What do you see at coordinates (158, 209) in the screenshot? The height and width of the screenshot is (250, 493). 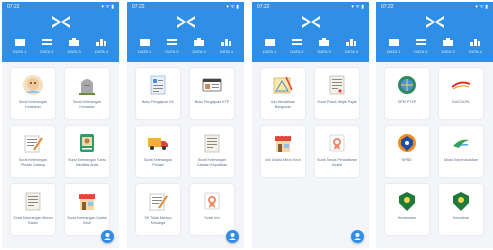 I see `menu-card-tidak-mampu: SK Tidak Mampu Keluarga` at bounding box center [158, 209].